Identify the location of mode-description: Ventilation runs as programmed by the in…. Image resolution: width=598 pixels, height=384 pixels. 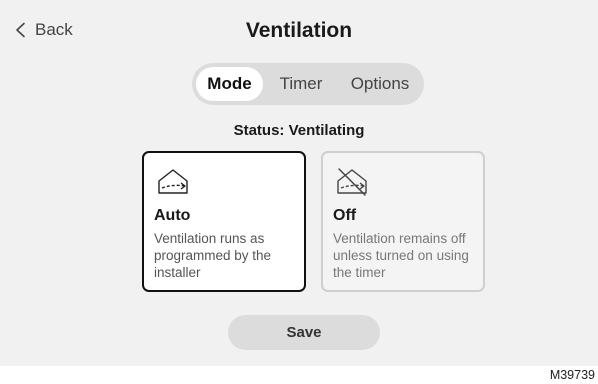
(213, 255).